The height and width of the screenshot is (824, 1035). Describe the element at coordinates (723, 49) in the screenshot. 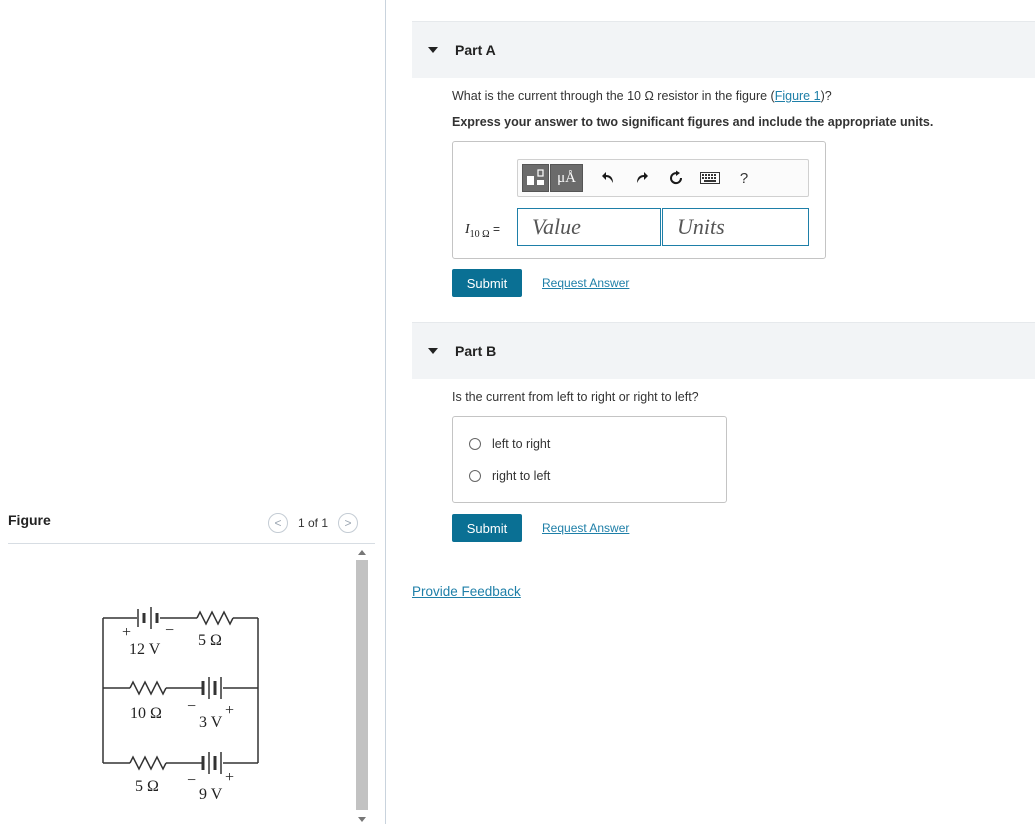

I see `part-a-header: Part A` at that location.